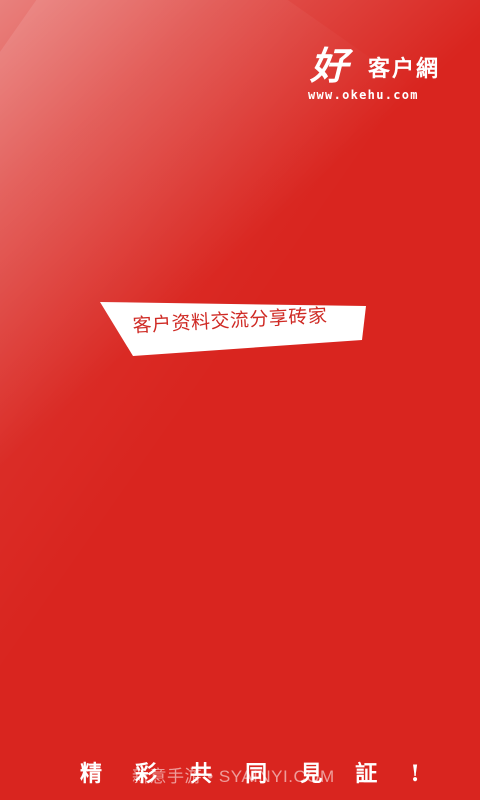 The image size is (480, 800). Describe the element at coordinates (363, 95) in the screenshot. I see `logo-url: www.okehu.com` at that location.